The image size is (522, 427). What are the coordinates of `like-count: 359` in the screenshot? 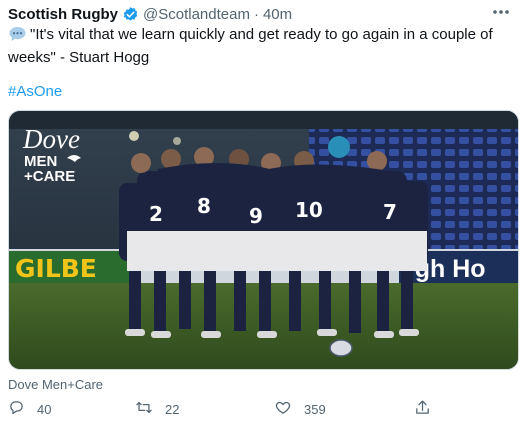 It's located at (315, 409).